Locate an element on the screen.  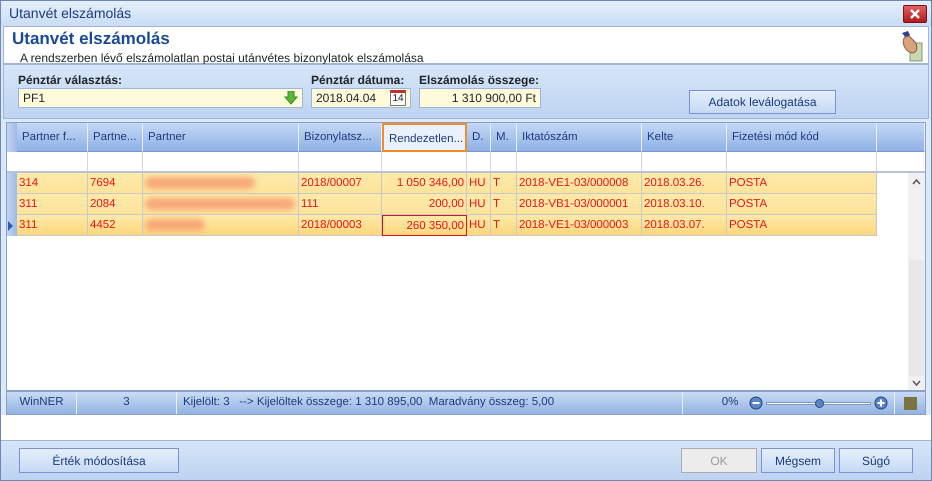
table-cell: 7694 is located at coordinates (115, 183).